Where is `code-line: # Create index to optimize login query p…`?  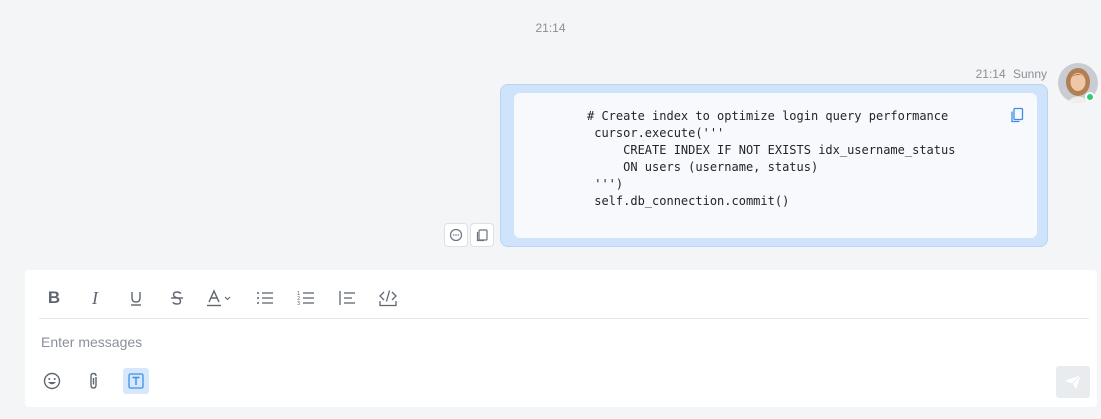 code-line: # Create index to optimize login query p… is located at coordinates (768, 116).